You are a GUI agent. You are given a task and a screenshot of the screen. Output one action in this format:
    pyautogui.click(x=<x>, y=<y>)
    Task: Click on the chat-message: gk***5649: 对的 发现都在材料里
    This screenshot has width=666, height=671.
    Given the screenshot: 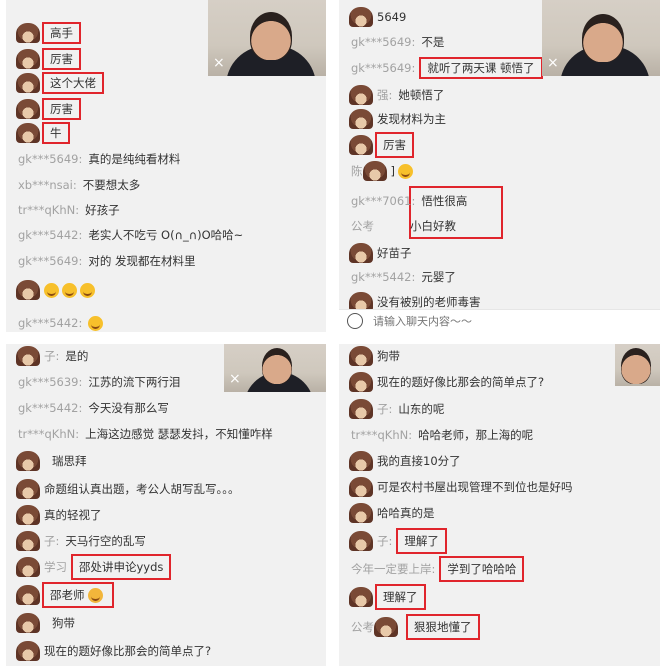 What is the action you would take?
    pyautogui.click(x=166, y=261)
    